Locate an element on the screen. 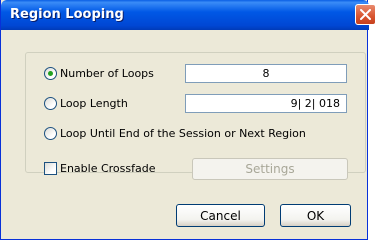 Image resolution: width=375 pixels, height=247 pixels. loop-until-end-radio is located at coordinates (50, 133).